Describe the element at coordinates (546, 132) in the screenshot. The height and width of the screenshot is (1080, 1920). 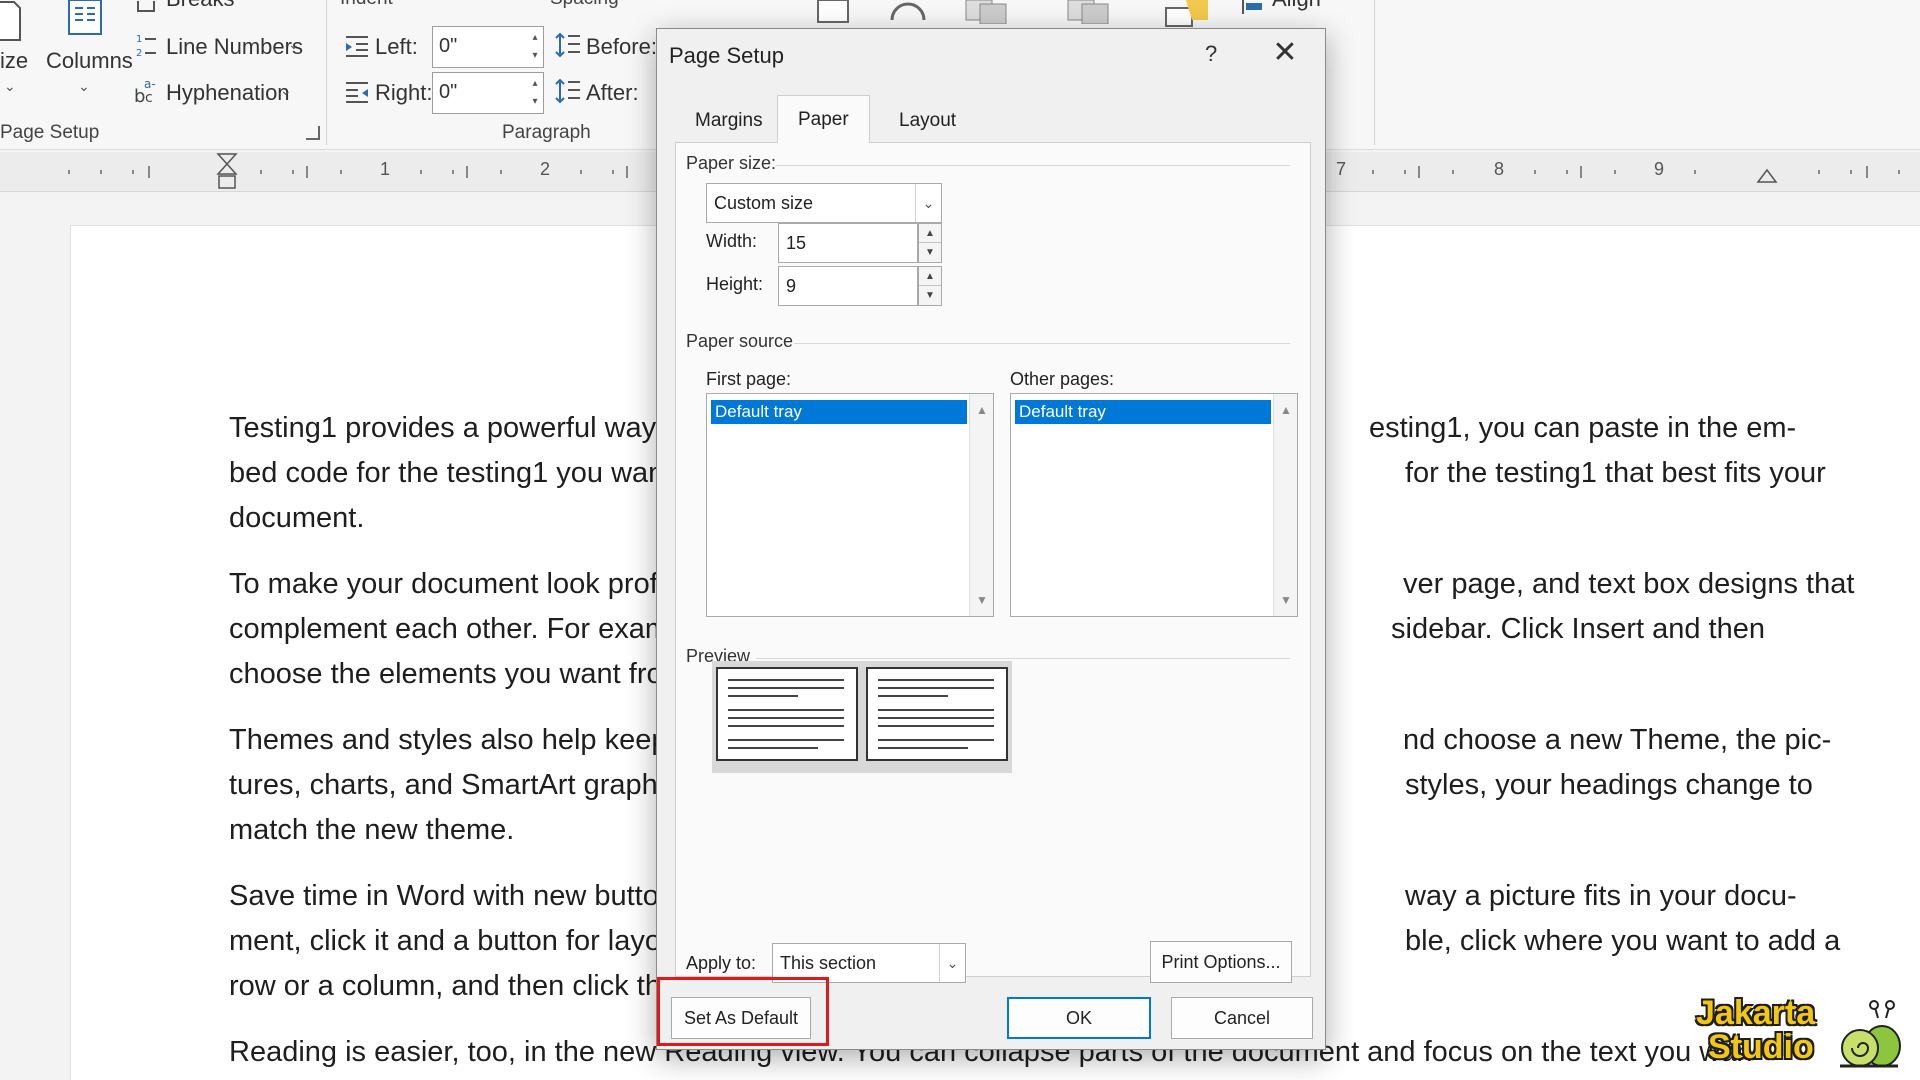
I see `paragraph-group-label: Paragraph` at that location.